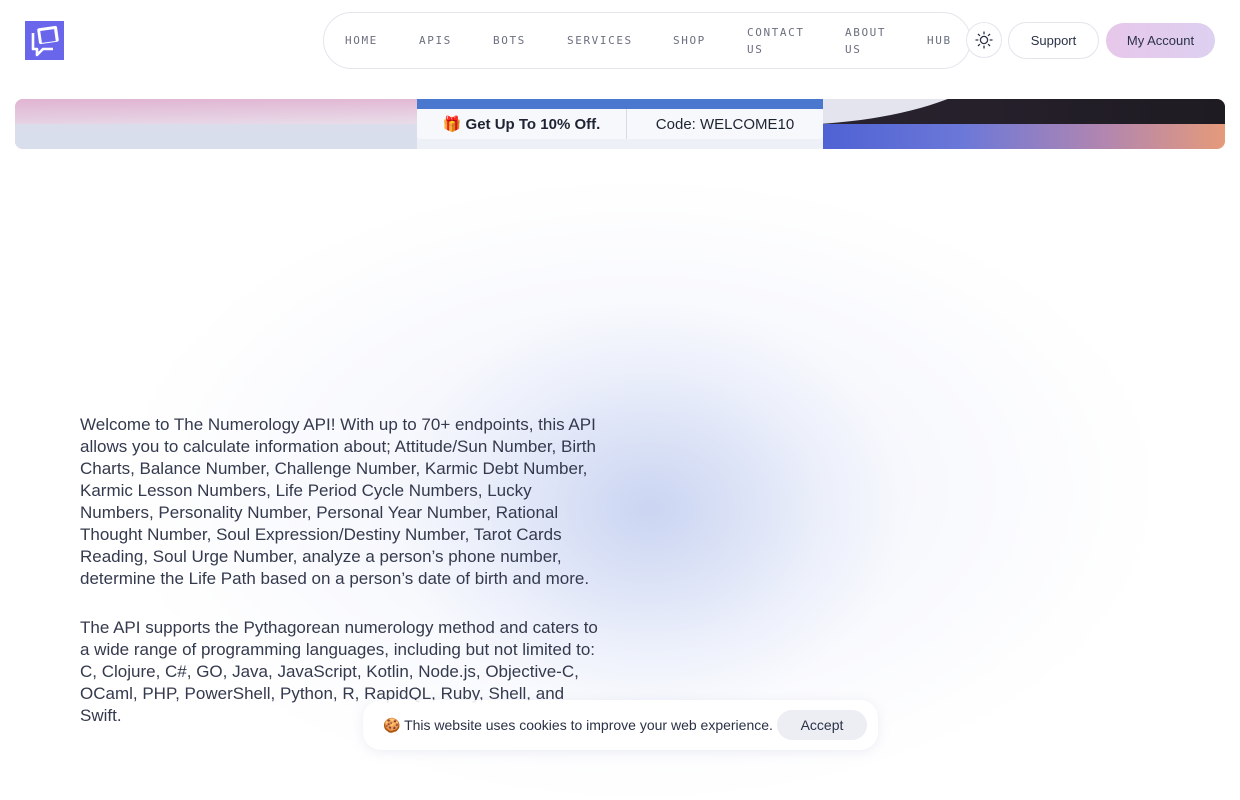 The height and width of the screenshot is (800, 1240). I want to click on nav-item-home: HOME, so click(382, 40).